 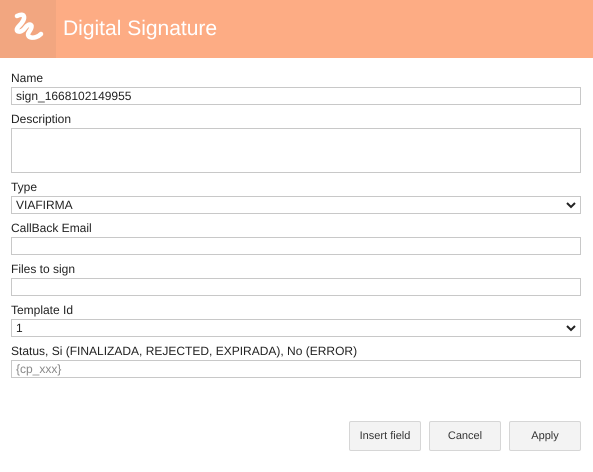 What do you see at coordinates (140, 29) in the screenshot?
I see `window-title: Digital Signature` at bounding box center [140, 29].